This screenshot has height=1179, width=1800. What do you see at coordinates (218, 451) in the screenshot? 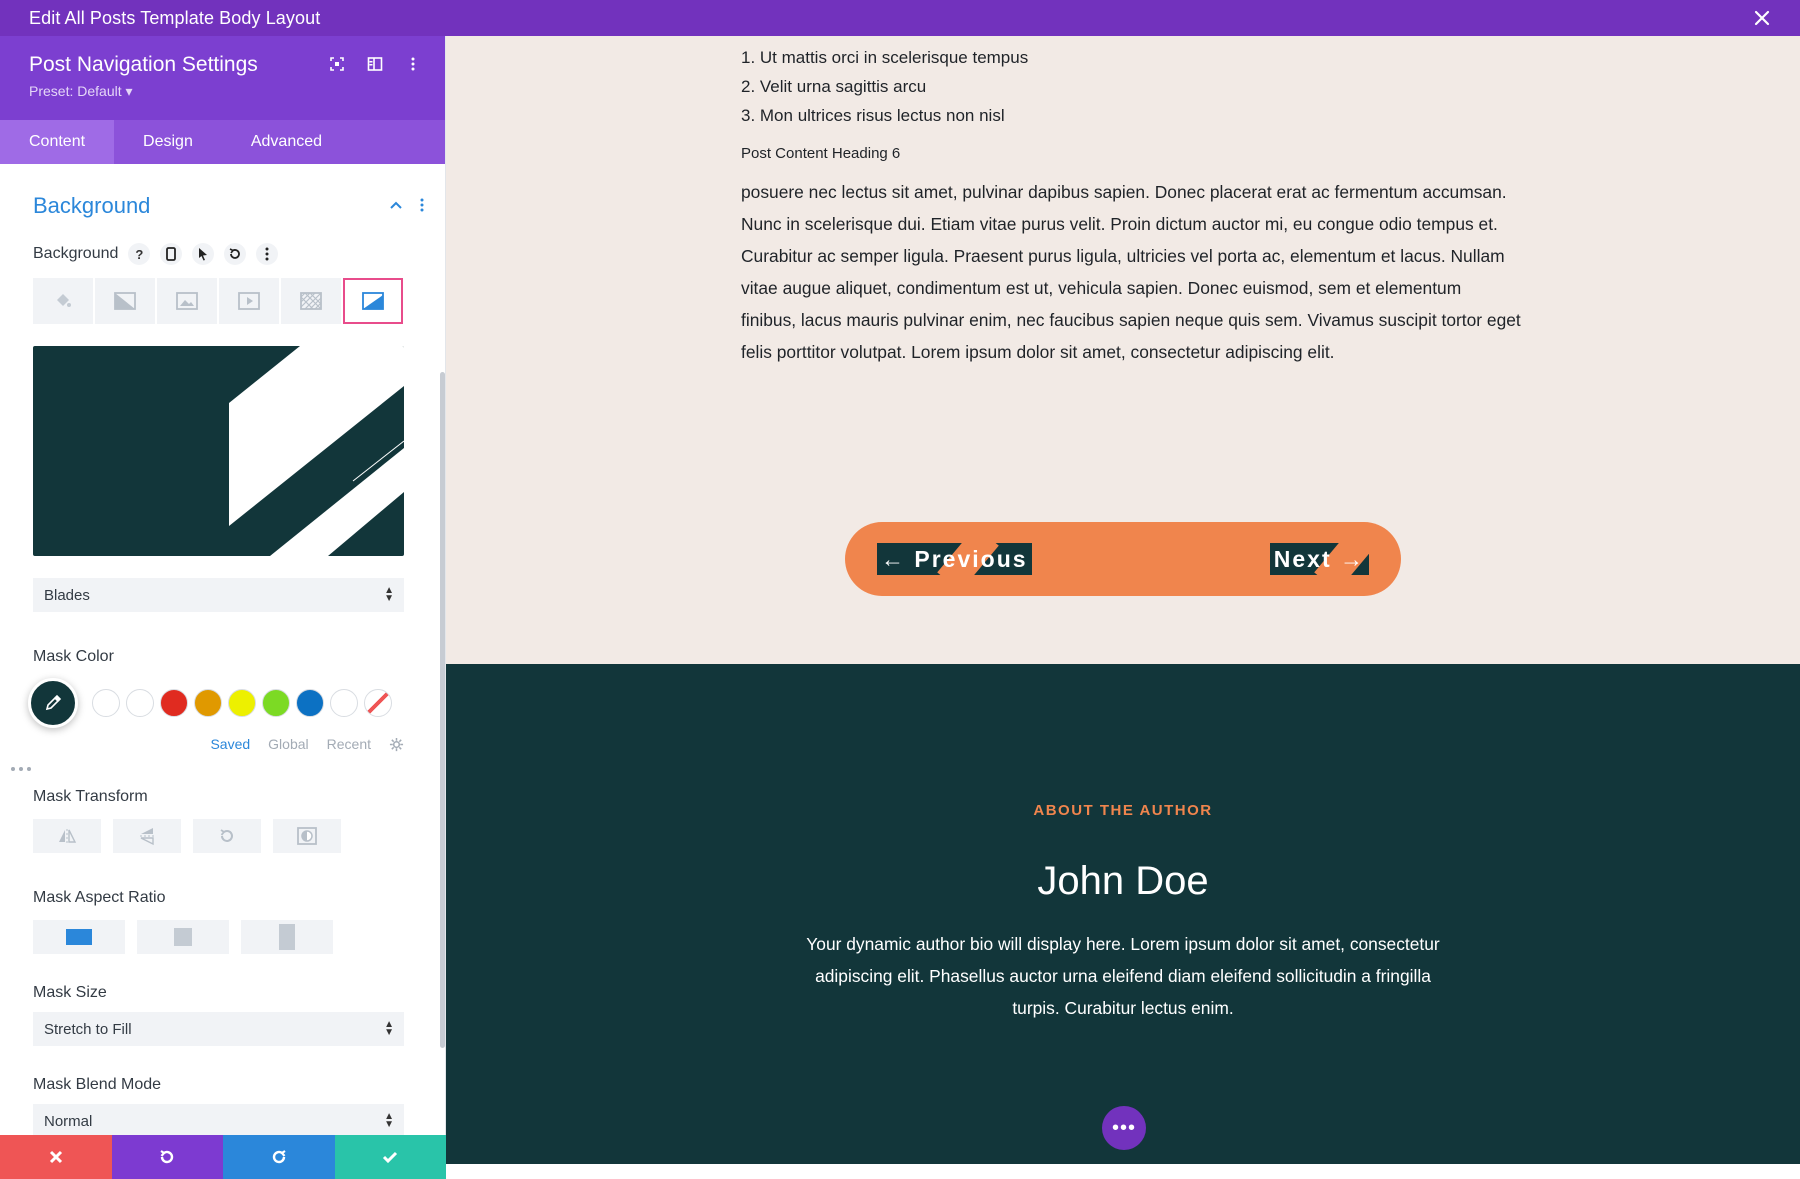
I see `mask-preview` at bounding box center [218, 451].